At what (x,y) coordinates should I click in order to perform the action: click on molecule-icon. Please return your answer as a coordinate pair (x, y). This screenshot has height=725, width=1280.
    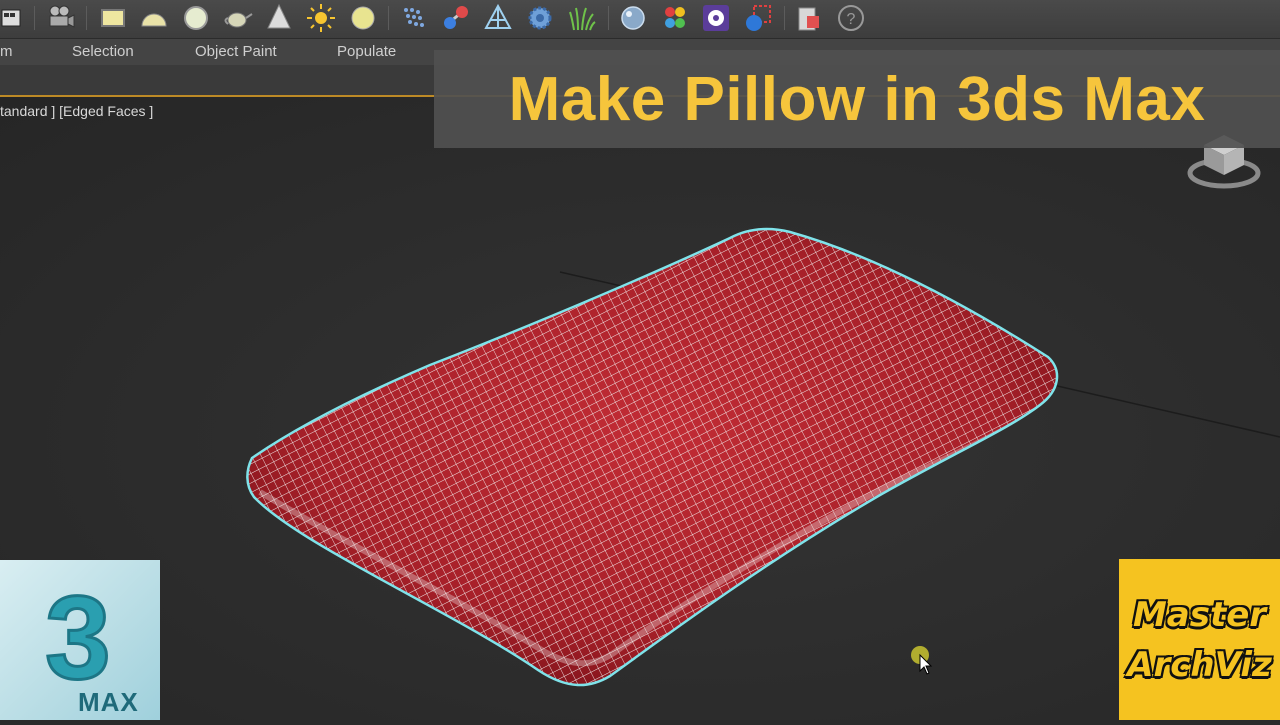
    Looking at the image, I should click on (456, 18).